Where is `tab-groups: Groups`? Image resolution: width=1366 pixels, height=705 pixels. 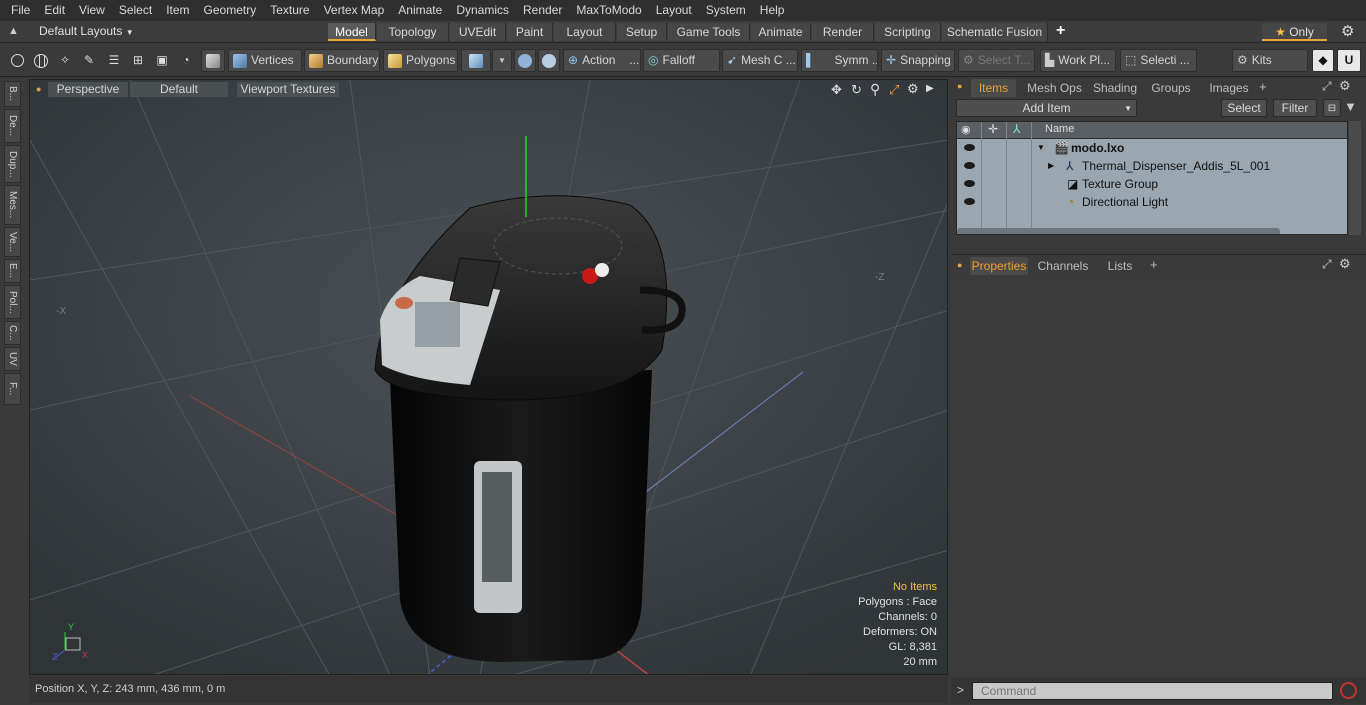 tab-groups: Groups is located at coordinates (1171, 88).